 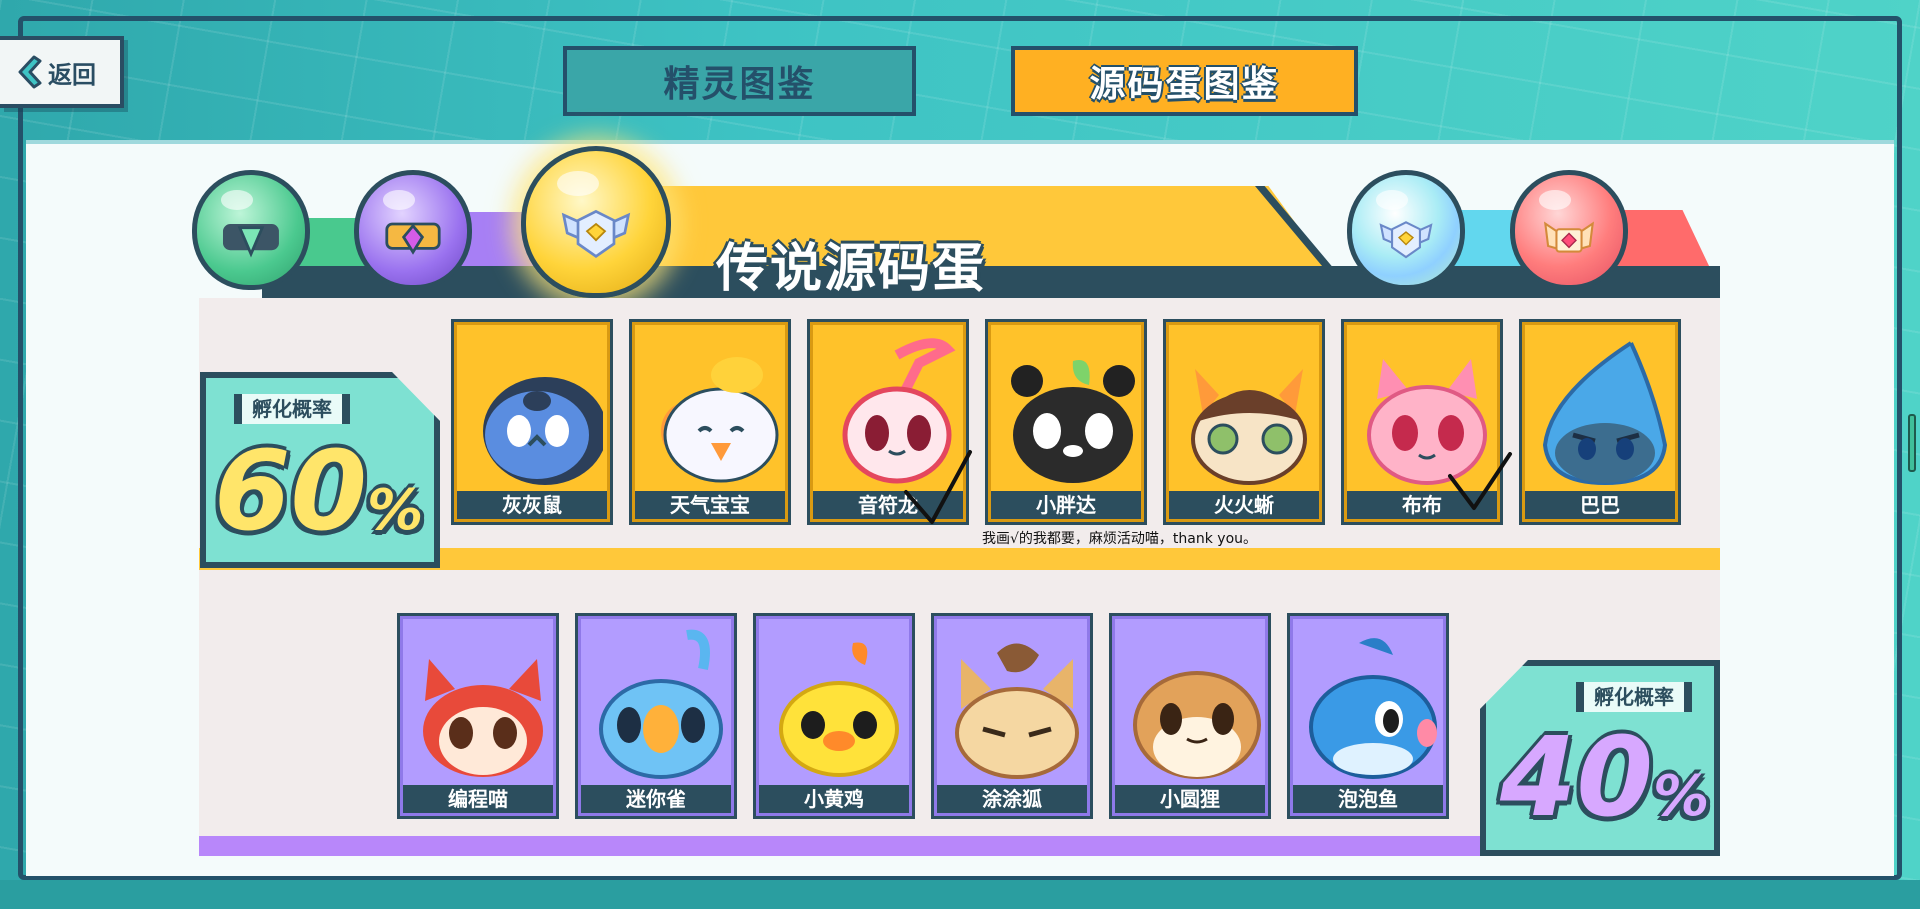 I want to click on pet-name: 巴巴, so click(x=1600, y=505).